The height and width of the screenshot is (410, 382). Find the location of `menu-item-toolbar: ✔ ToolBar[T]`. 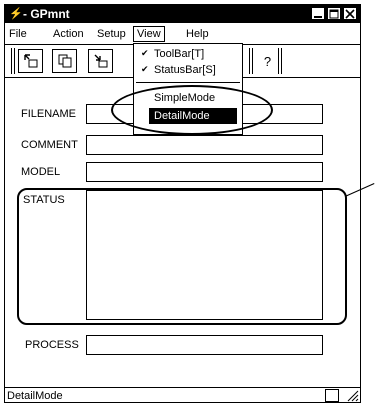

menu-item-toolbar: ✔ ToolBar[T] is located at coordinates (188, 54).